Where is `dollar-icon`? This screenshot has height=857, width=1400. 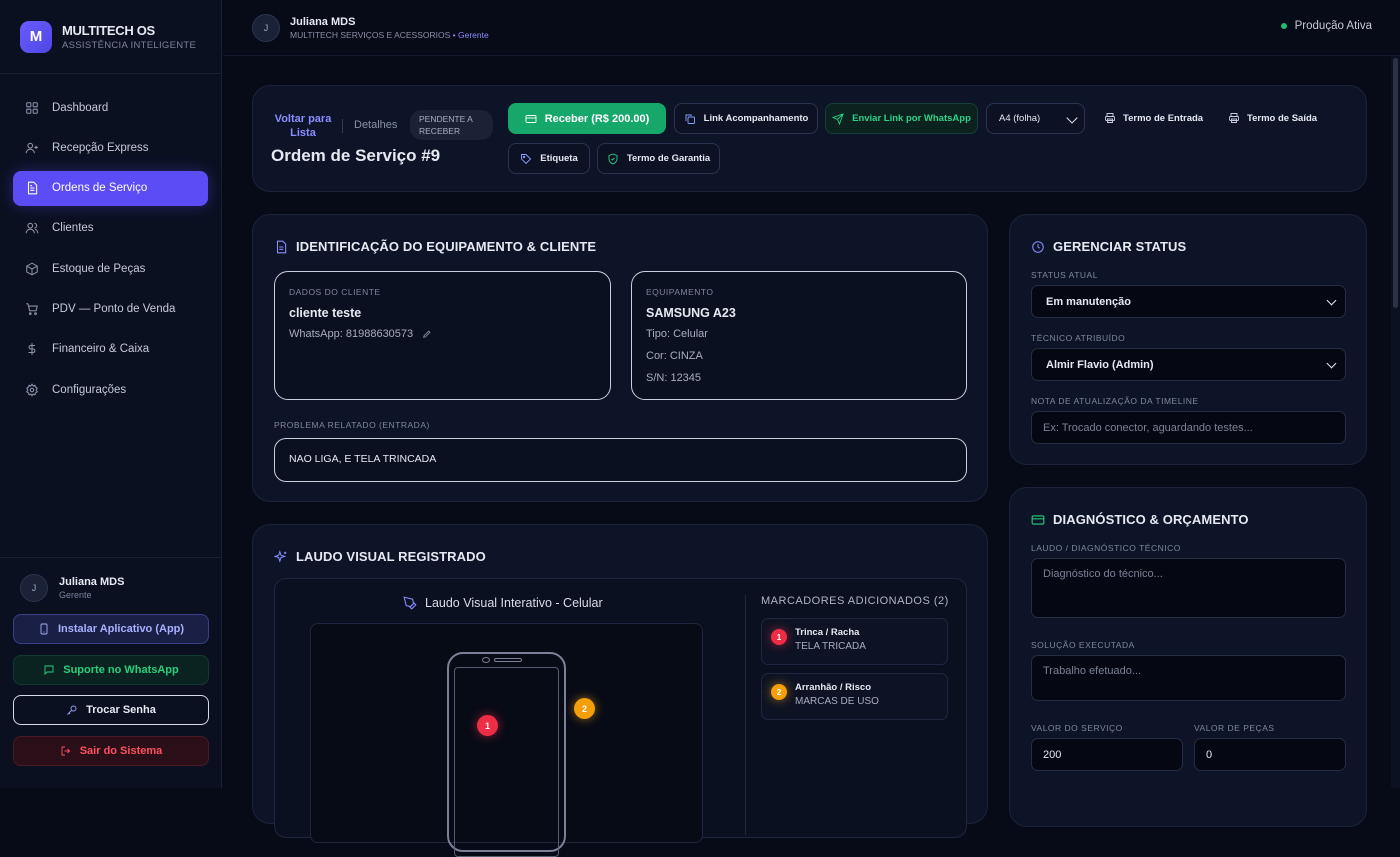 dollar-icon is located at coordinates (32, 349).